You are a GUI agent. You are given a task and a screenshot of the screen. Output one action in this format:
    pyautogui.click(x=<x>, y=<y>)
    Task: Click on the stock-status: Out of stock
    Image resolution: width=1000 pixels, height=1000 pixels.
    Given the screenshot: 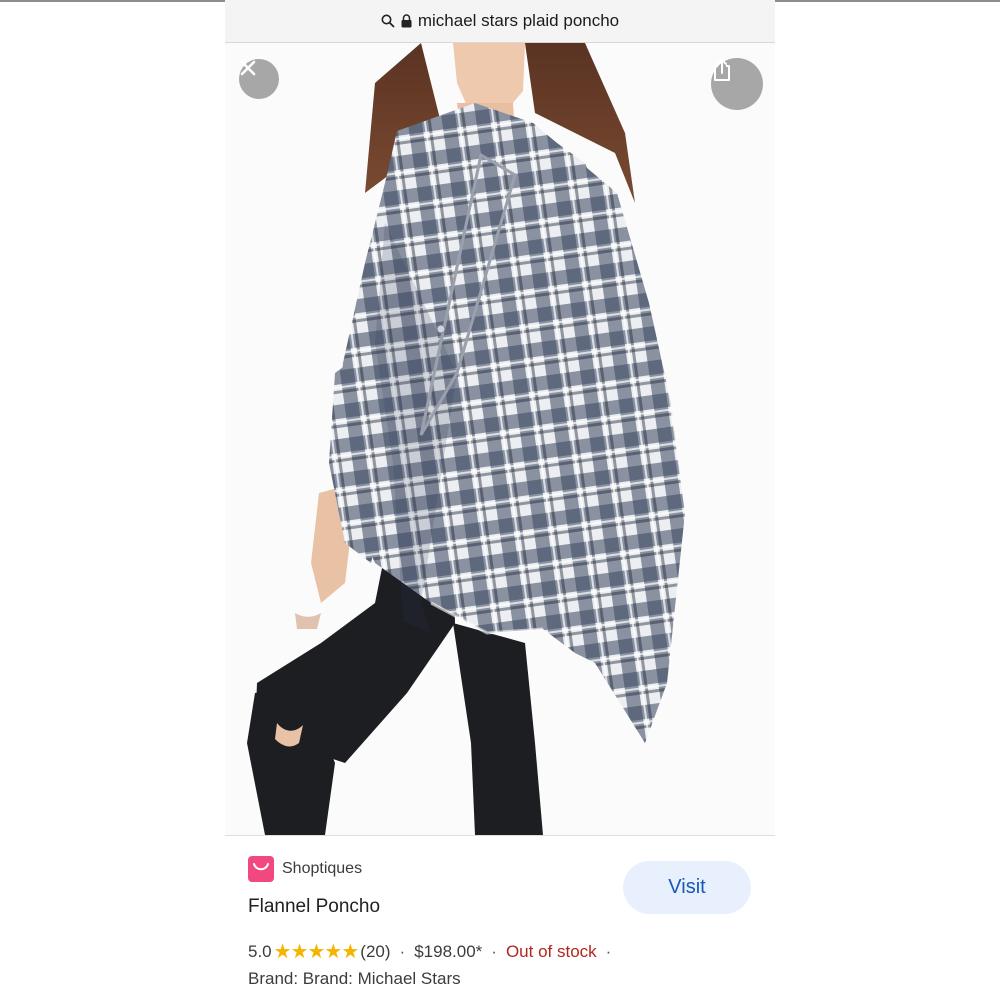 What is the action you would take?
    pyautogui.click(x=551, y=951)
    